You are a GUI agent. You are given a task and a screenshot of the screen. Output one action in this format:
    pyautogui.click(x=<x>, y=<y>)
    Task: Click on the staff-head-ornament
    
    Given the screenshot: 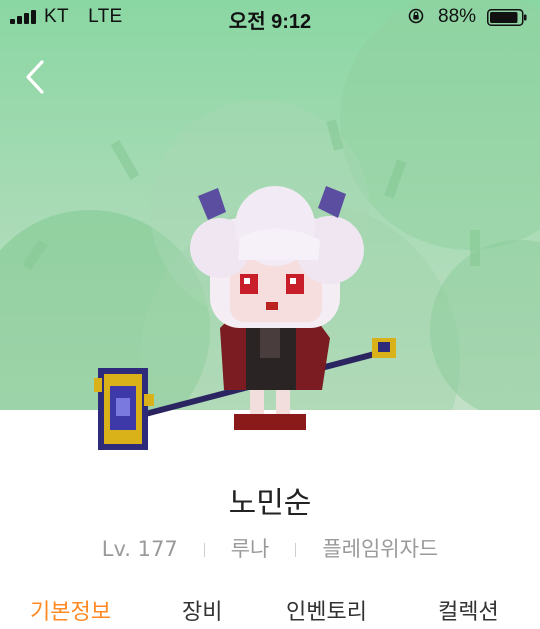 What is the action you would take?
    pyautogui.click(x=124, y=409)
    